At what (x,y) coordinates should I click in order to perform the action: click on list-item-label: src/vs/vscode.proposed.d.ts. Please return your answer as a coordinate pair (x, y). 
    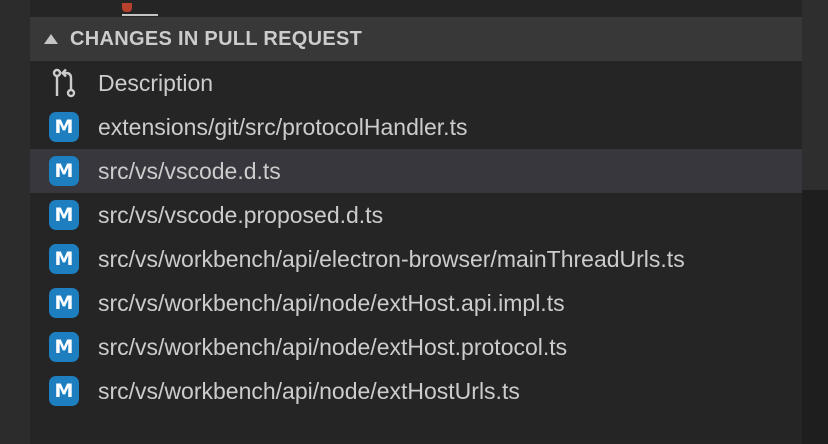
    Looking at the image, I should click on (241, 214).